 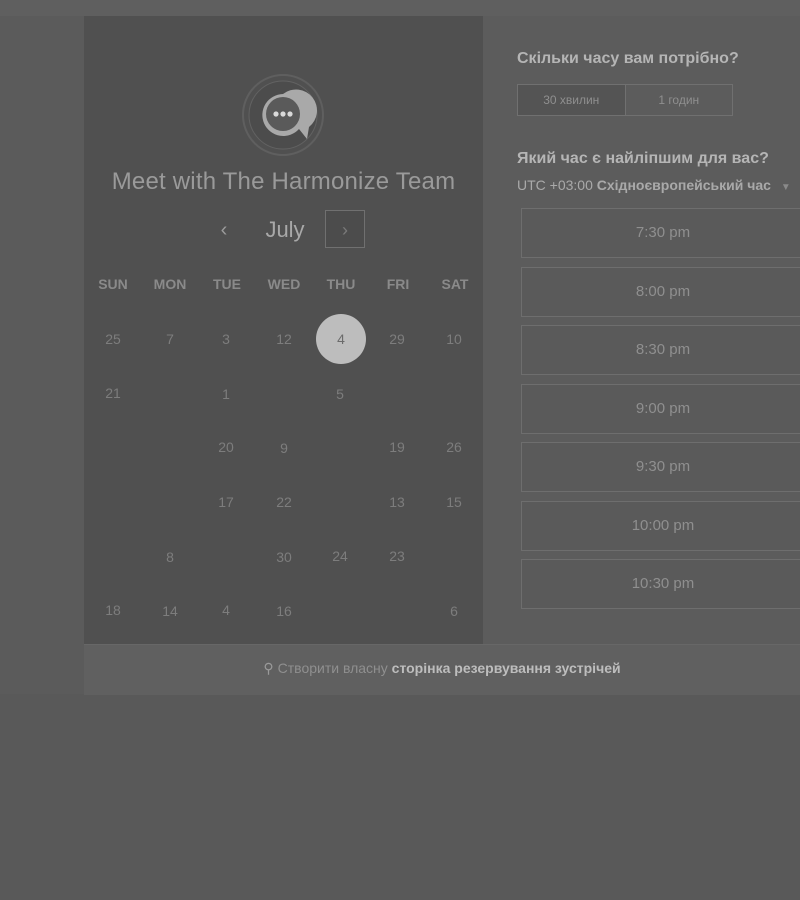 What do you see at coordinates (42, 355) in the screenshot?
I see `left-backdrop` at bounding box center [42, 355].